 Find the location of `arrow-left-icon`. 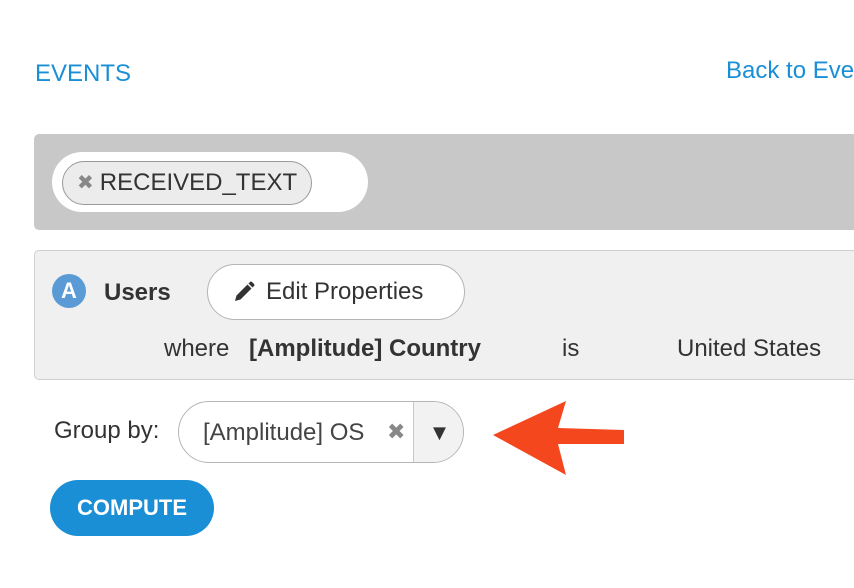

arrow-left-icon is located at coordinates (558, 438).